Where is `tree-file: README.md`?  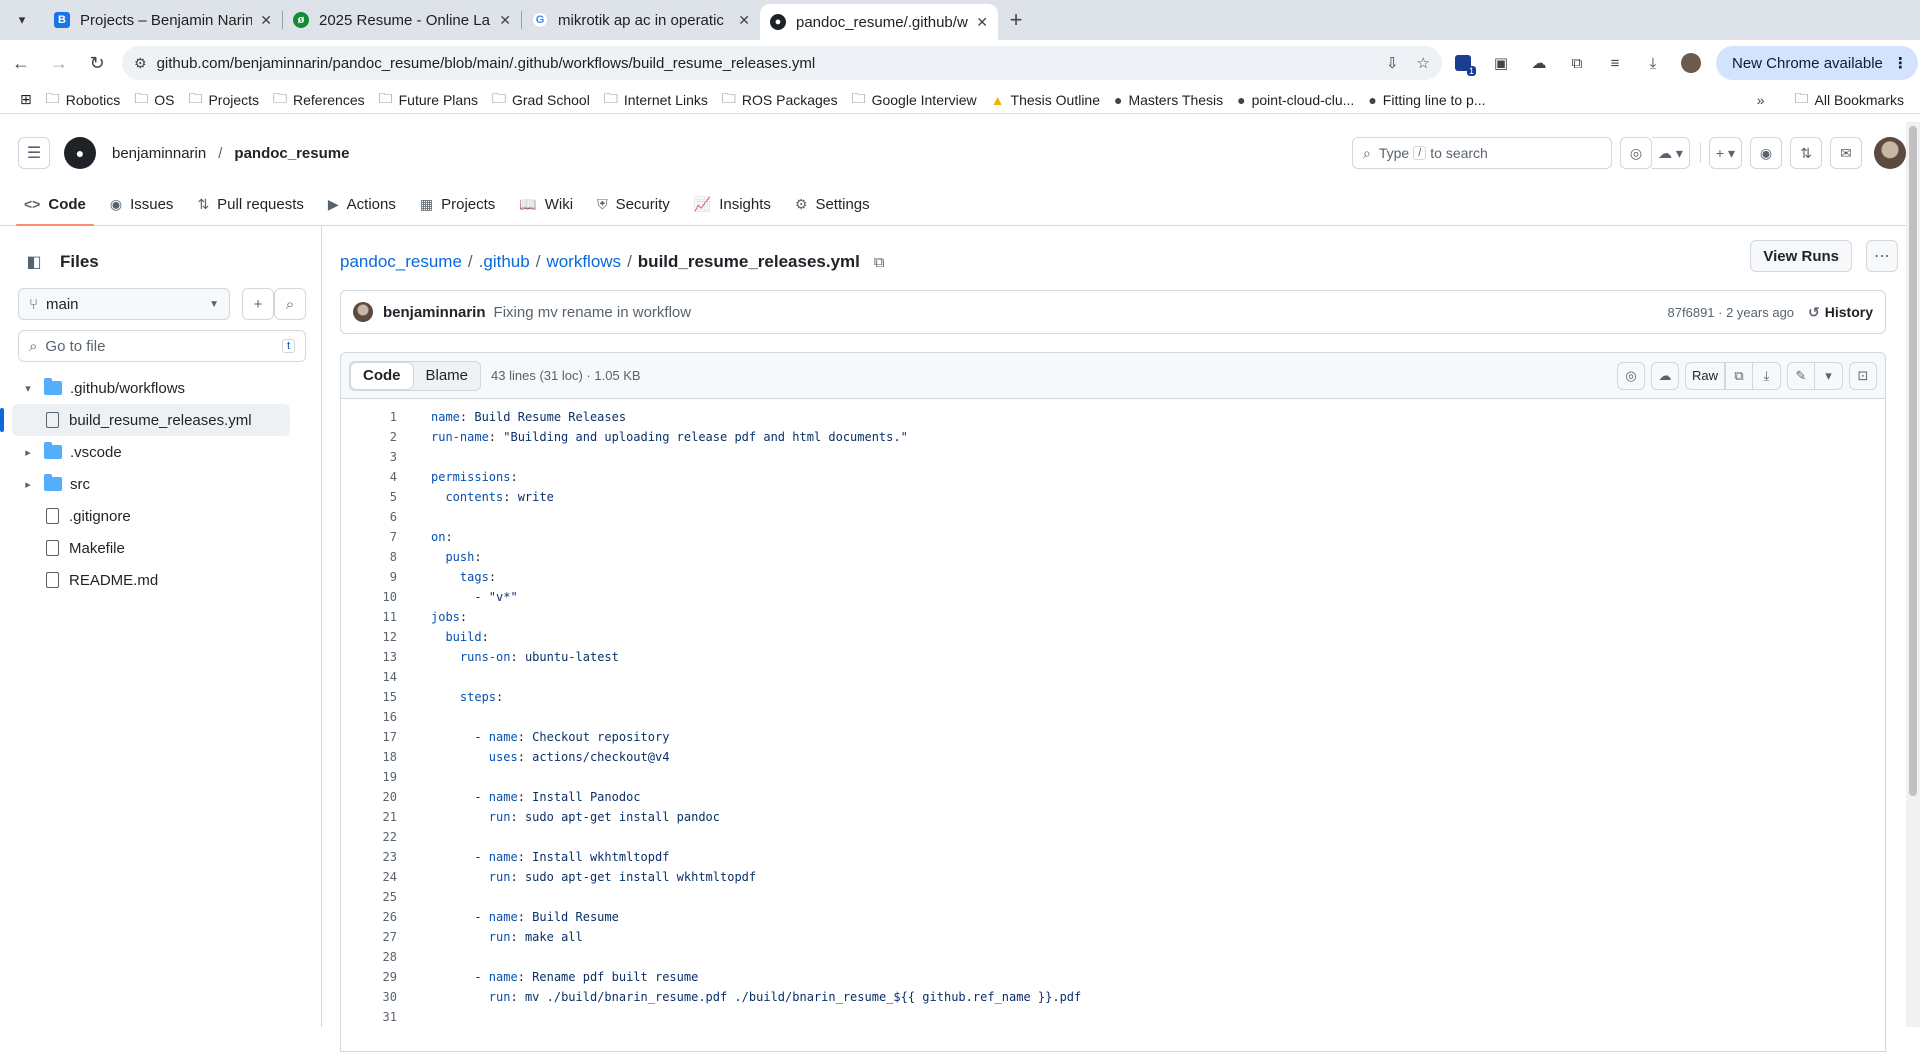
tree-file: README.md is located at coordinates (161, 580).